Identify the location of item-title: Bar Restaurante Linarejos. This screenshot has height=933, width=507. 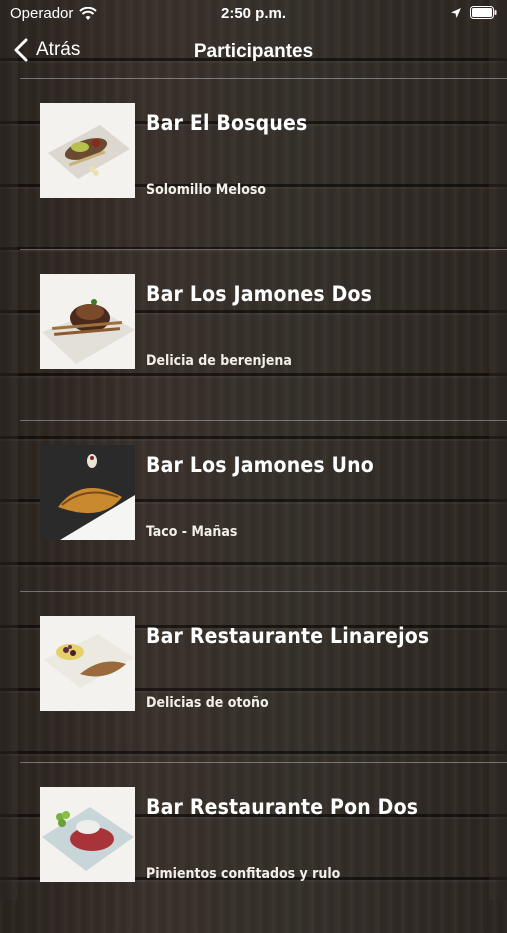
(288, 636).